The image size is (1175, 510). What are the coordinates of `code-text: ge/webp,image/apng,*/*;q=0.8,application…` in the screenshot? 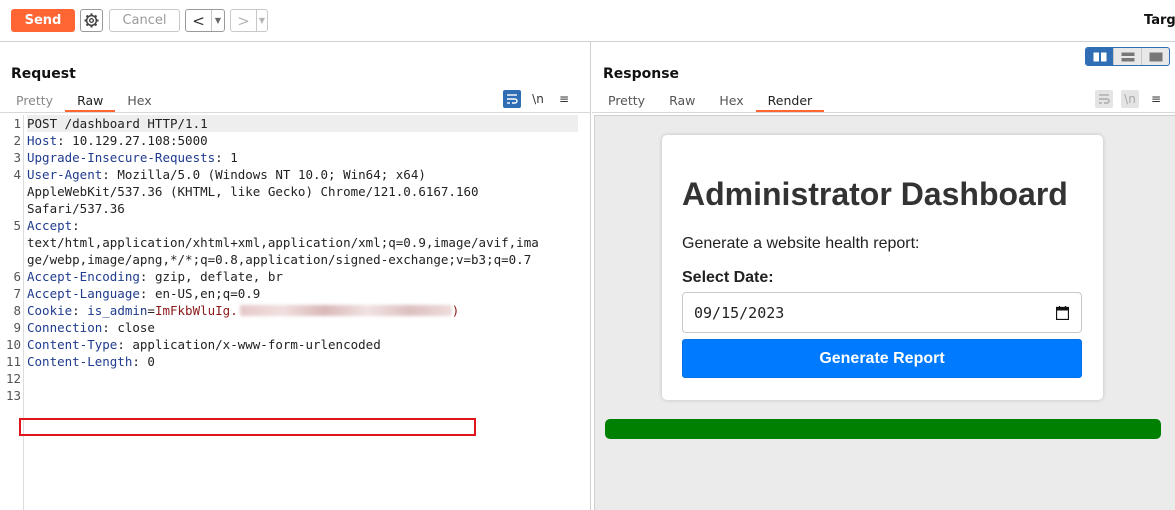 It's located at (279, 259).